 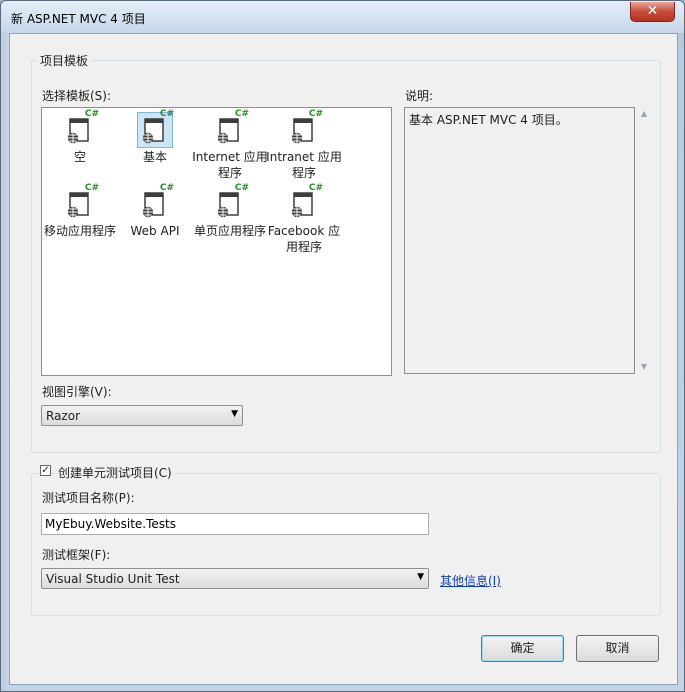 I want to click on template-label: 基本, so click(x=154, y=157).